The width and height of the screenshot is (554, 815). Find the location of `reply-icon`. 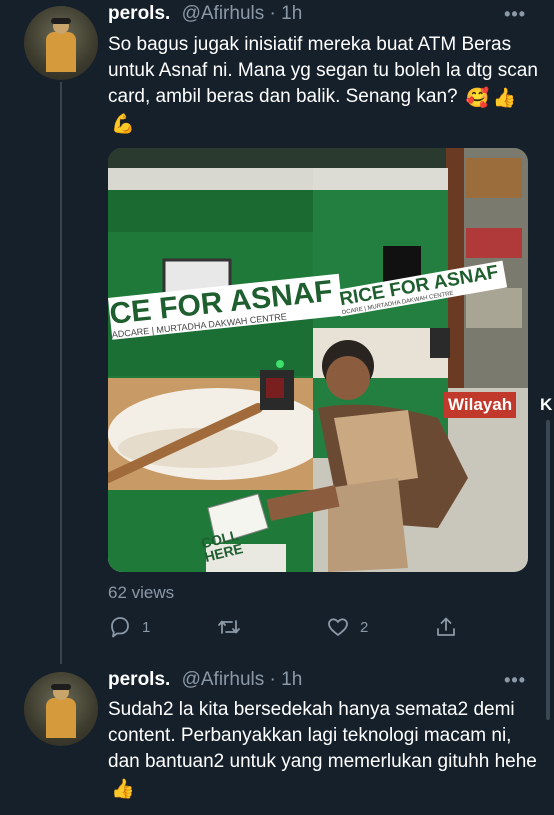

reply-icon is located at coordinates (120, 627).